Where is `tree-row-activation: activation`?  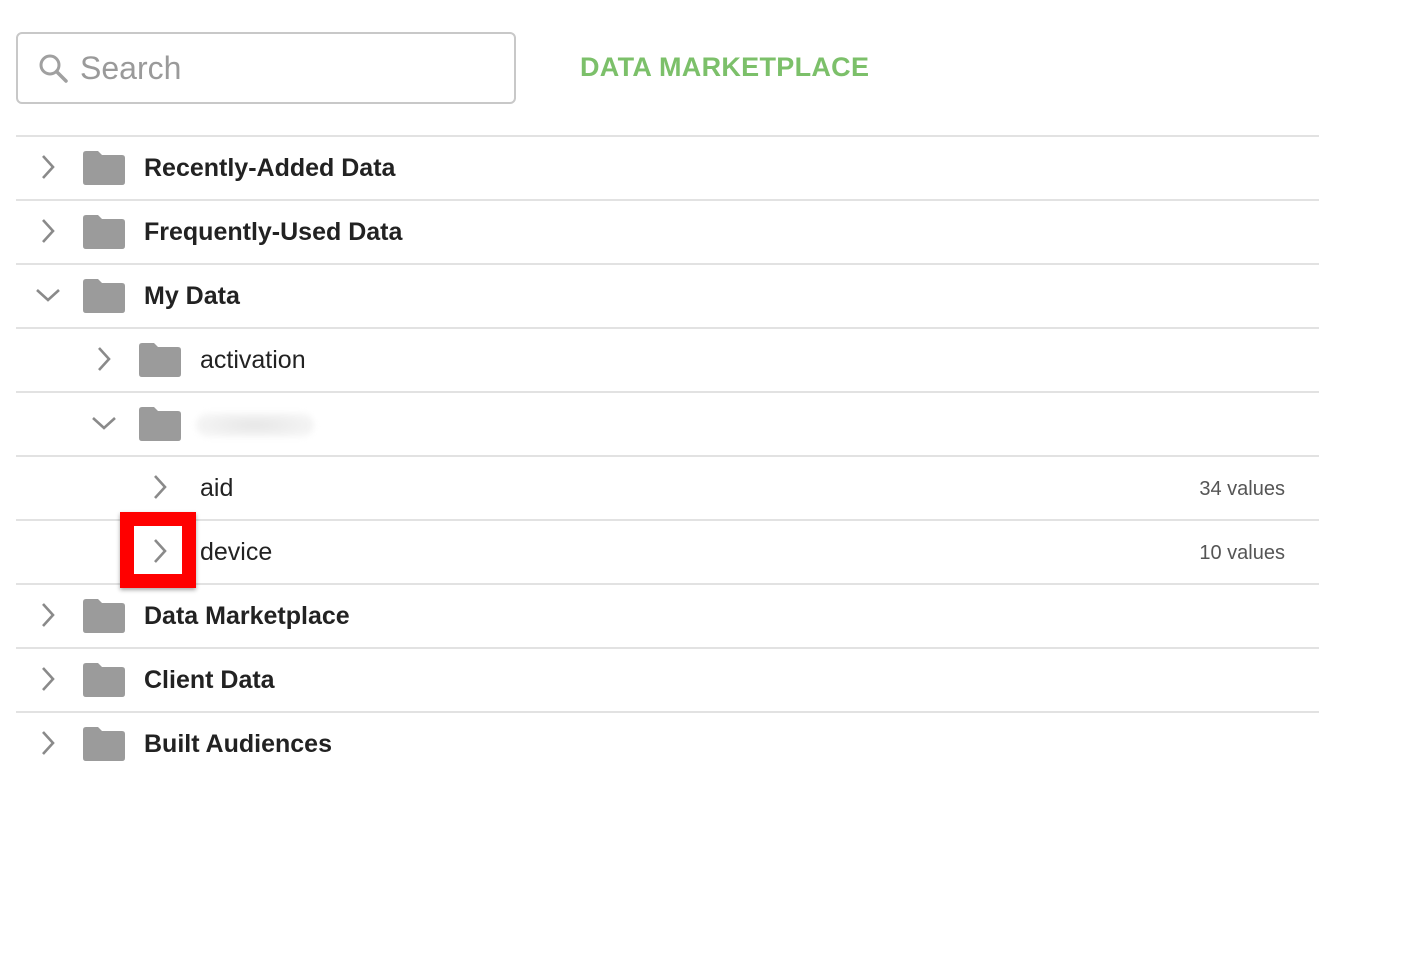 tree-row-activation: activation is located at coordinates (667, 361).